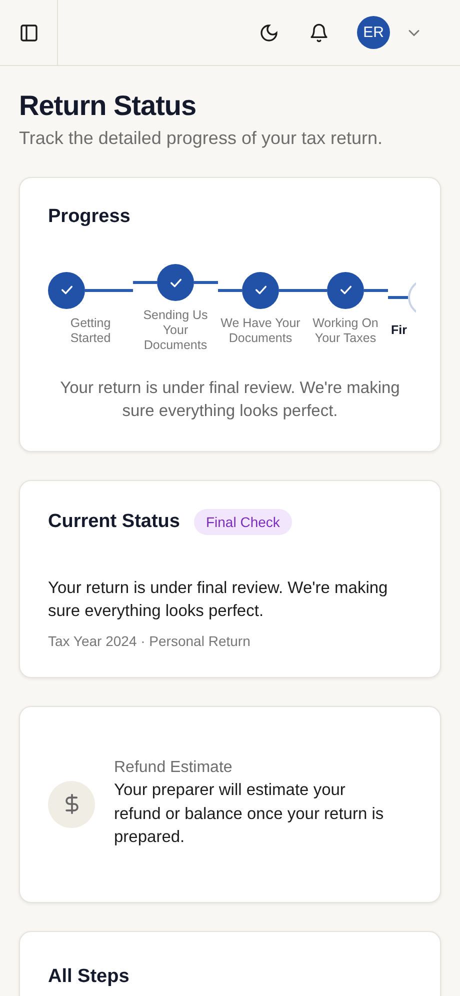  I want to click on step-label: We Have Your Documents, so click(261, 331).